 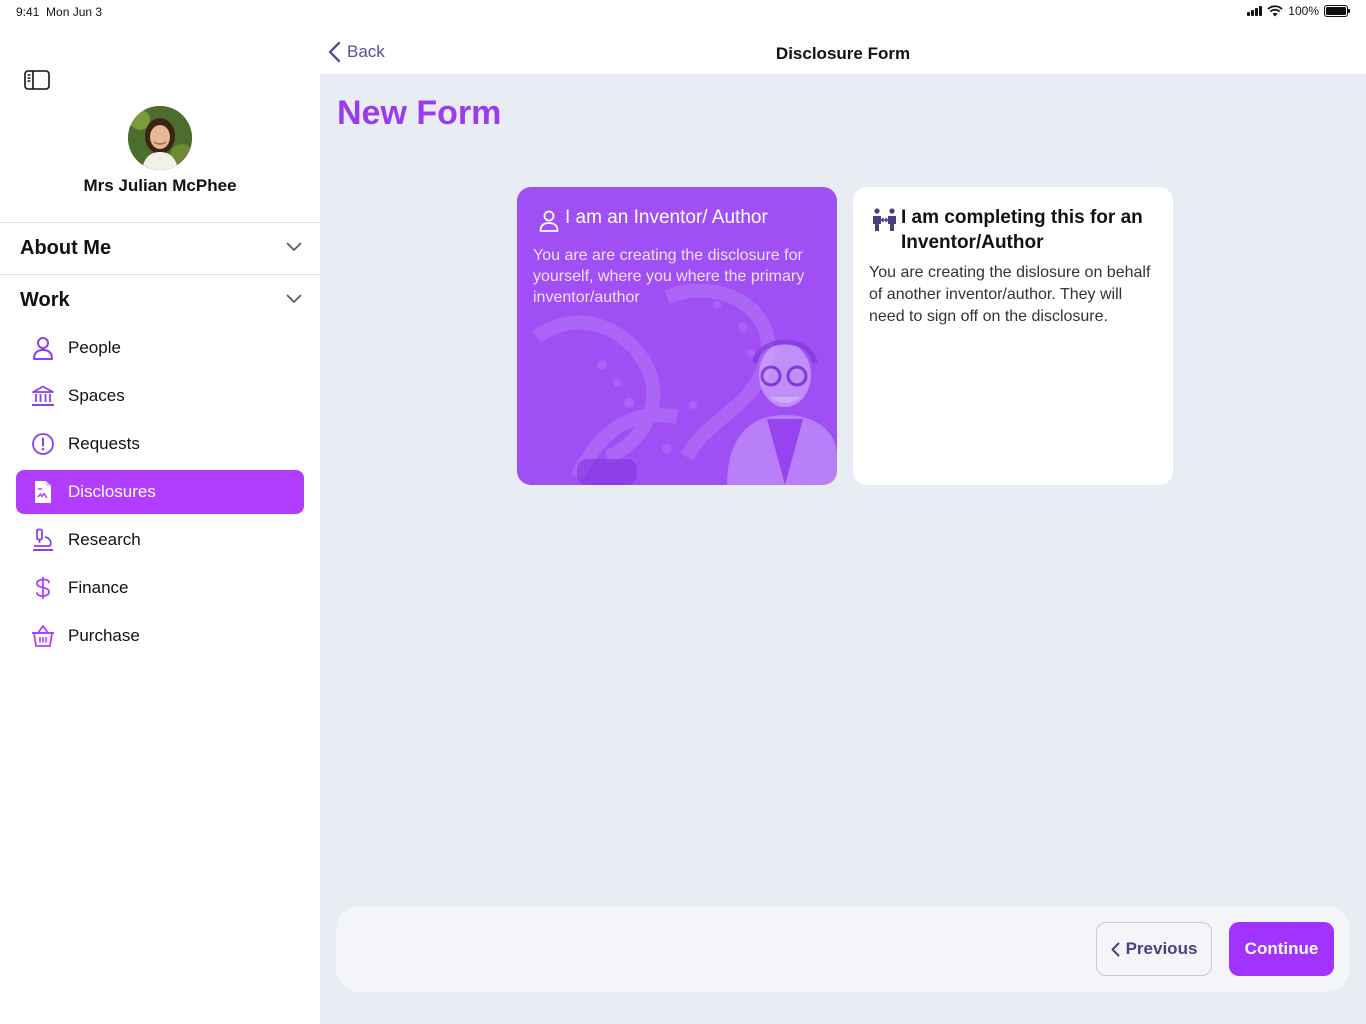 I want to click on basket-icon, so click(x=43, y=636).